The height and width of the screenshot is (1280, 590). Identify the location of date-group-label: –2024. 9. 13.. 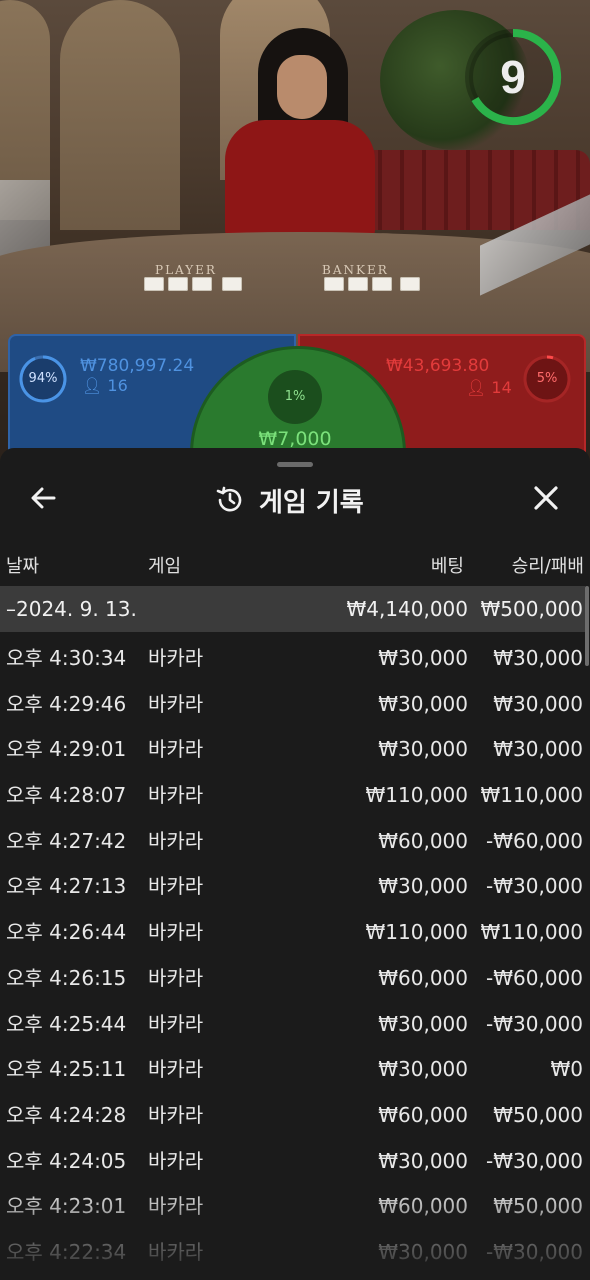
(71, 609).